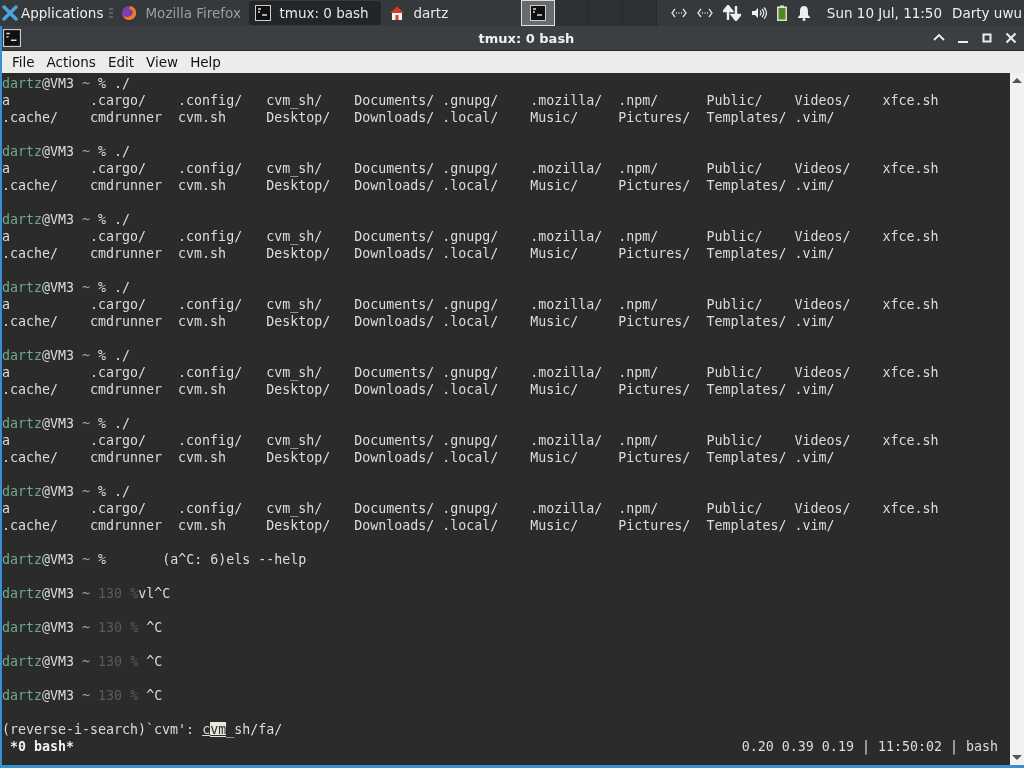 The image size is (1024, 768). What do you see at coordinates (1017, 80) in the screenshot?
I see `scroll-up-icon` at bounding box center [1017, 80].